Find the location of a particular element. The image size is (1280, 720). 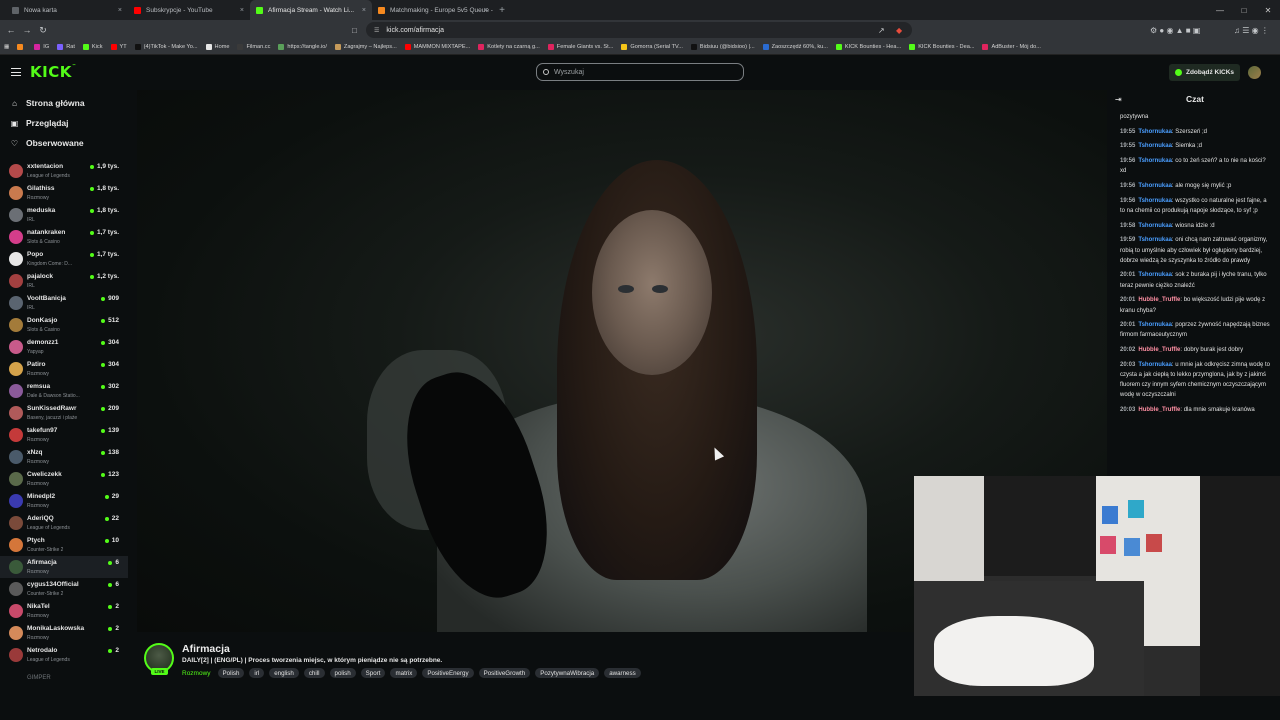

sidebar-channel-item: xxtentacion League of Legends 1,9 tys. is located at coordinates (64, 171).